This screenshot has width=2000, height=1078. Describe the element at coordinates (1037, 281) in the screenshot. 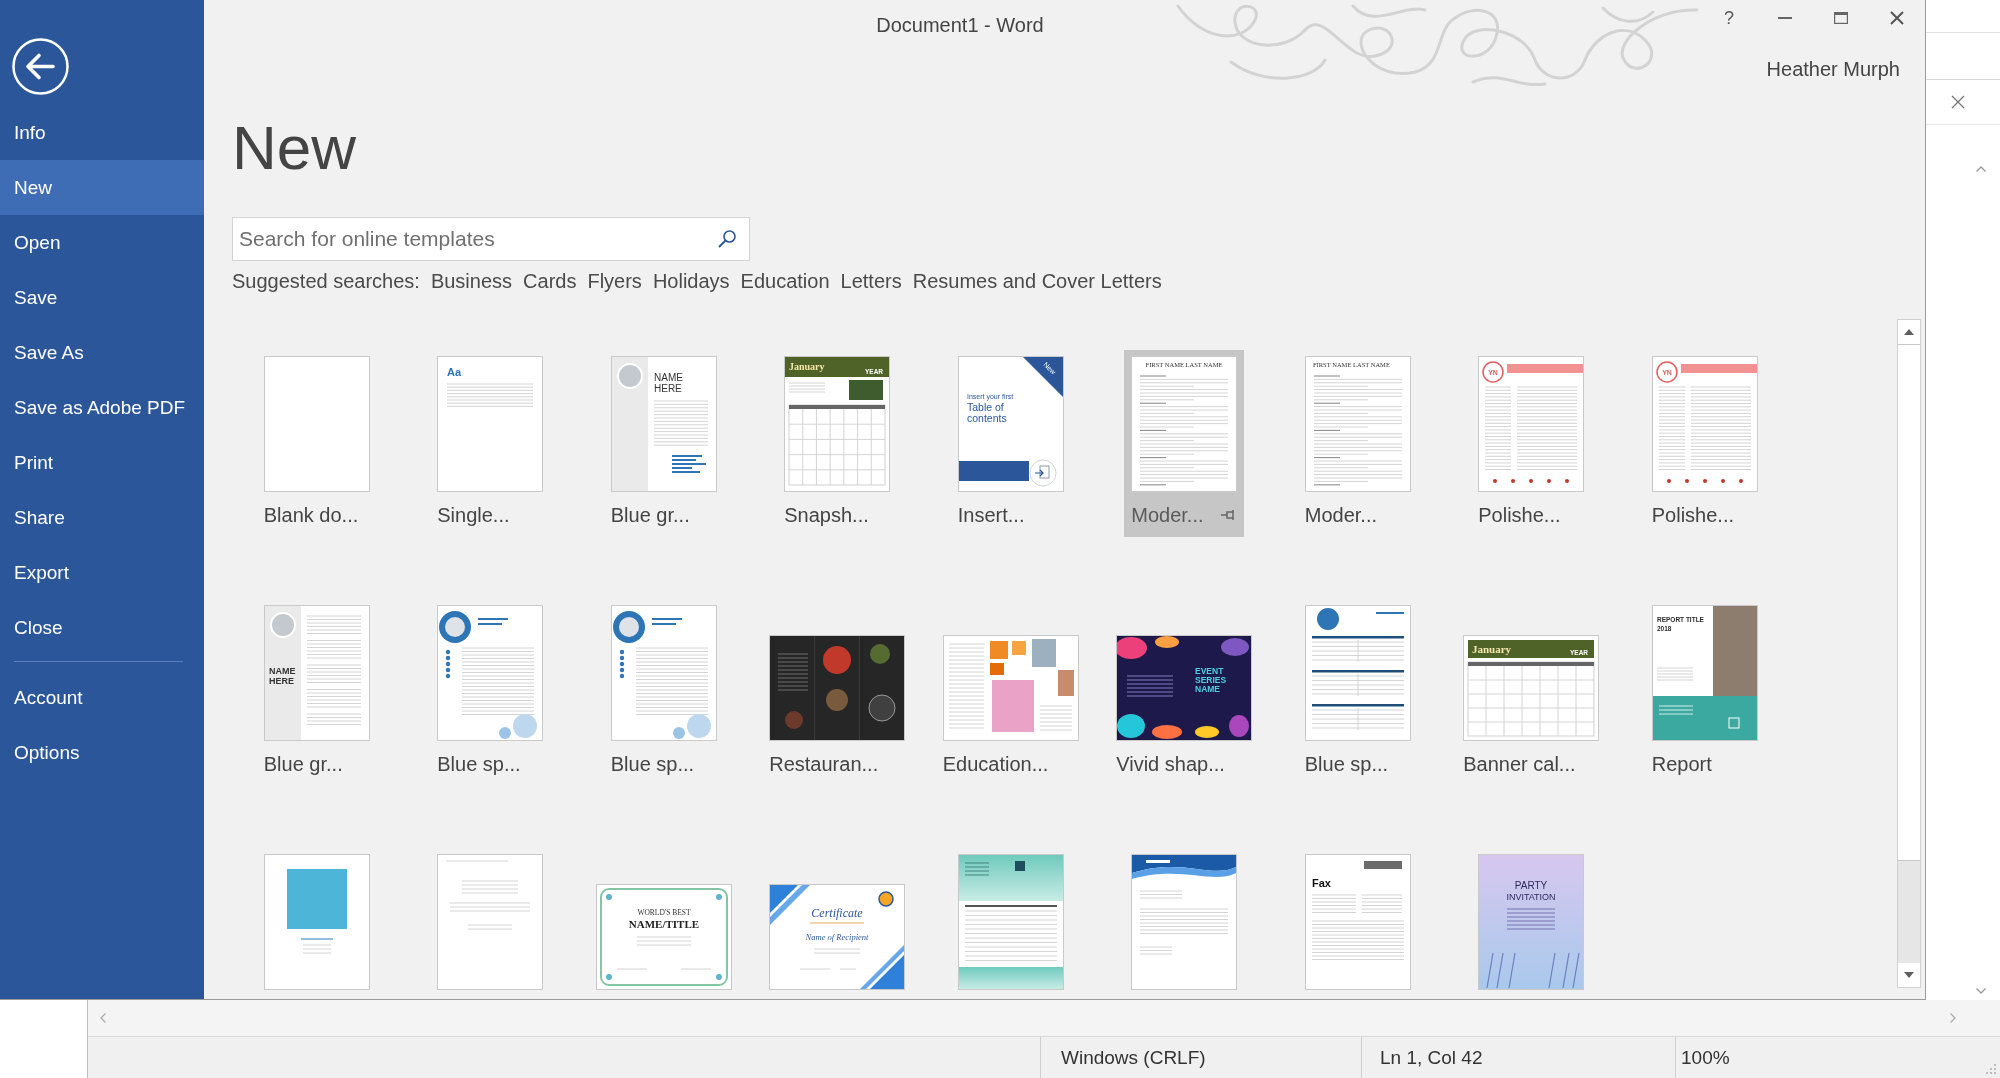

I see `suggested-search-link: Resumes and Cover Letters` at that location.